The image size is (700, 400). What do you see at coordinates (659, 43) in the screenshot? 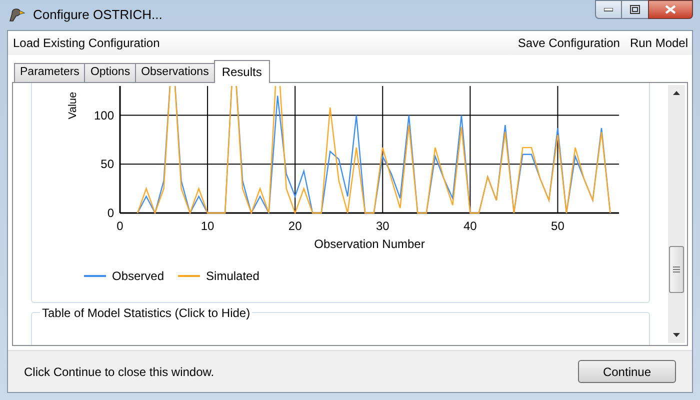
I see `menu-item: Run Model` at bounding box center [659, 43].